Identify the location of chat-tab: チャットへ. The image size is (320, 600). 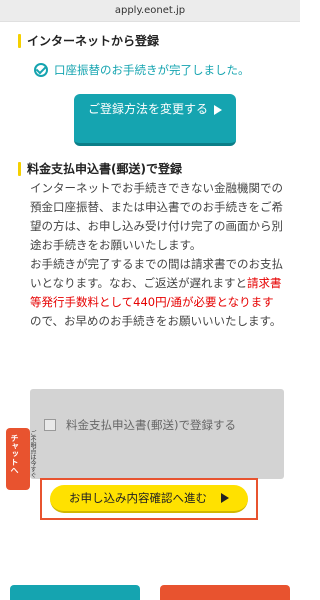
(18, 459).